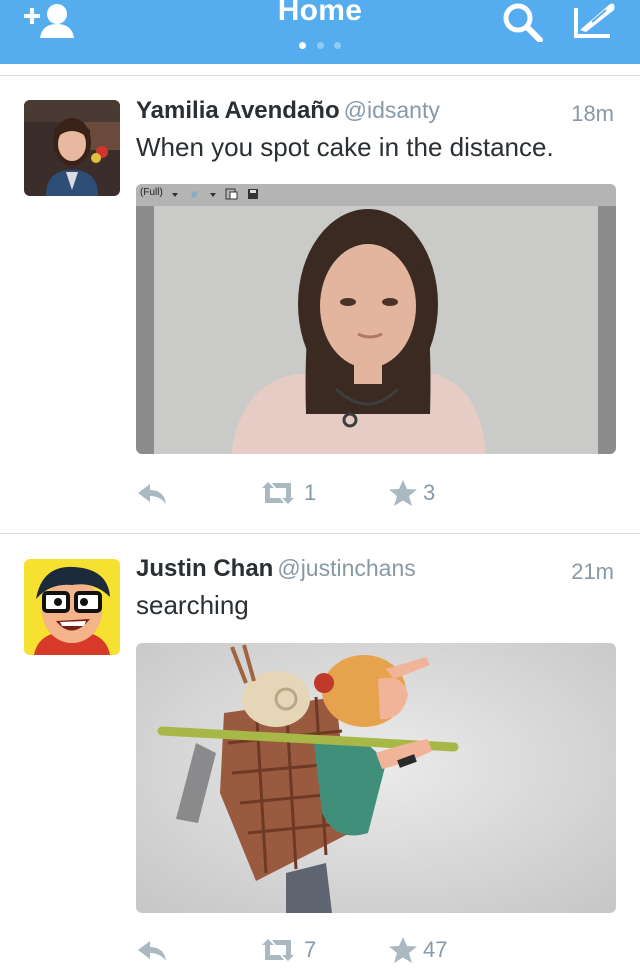 This screenshot has width=640, height=974. Describe the element at coordinates (310, 949) in the screenshot. I see `retweet-count: 7` at that location.